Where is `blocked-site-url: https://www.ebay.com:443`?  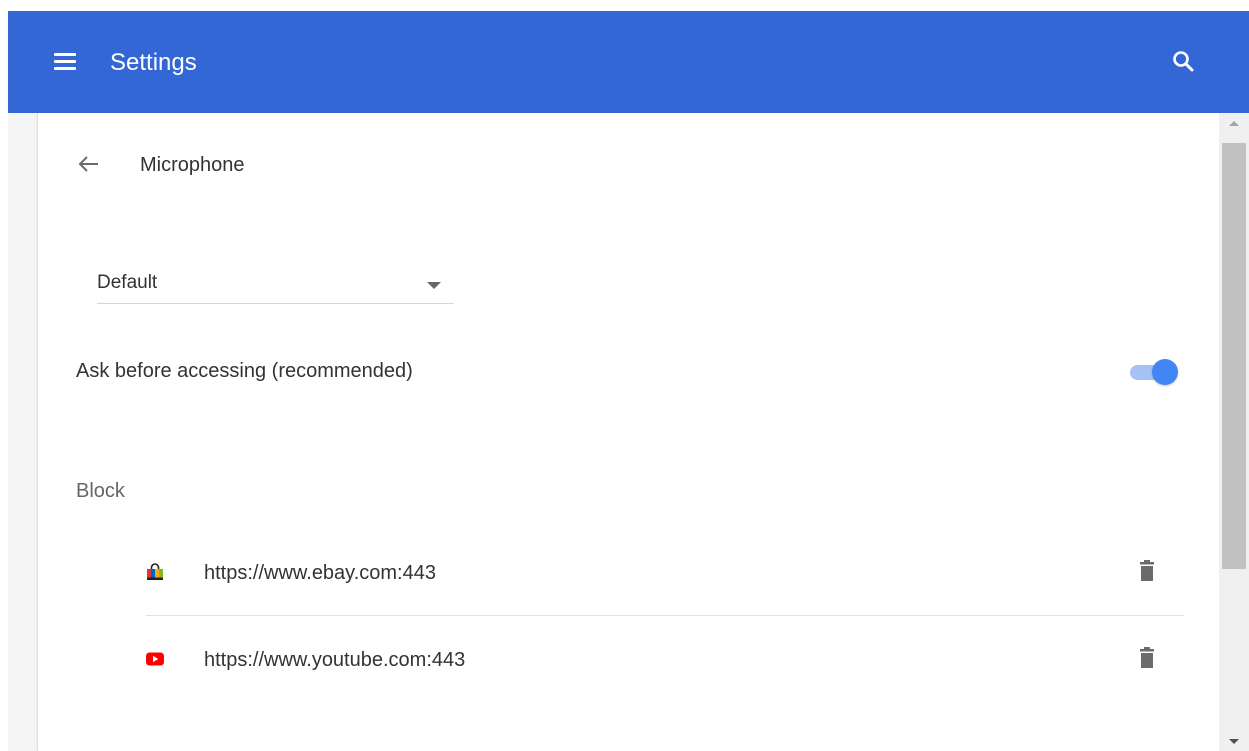 blocked-site-url: https://www.ebay.com:443 is located at coordinates (320, 573).